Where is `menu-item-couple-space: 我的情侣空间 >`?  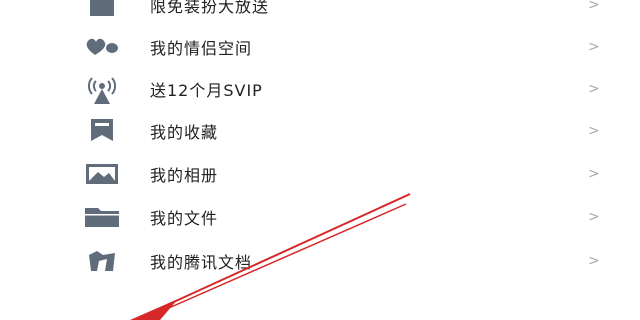
menu-item-couple-space: 我的情侣空间 > is located at coordinates (320, 47).